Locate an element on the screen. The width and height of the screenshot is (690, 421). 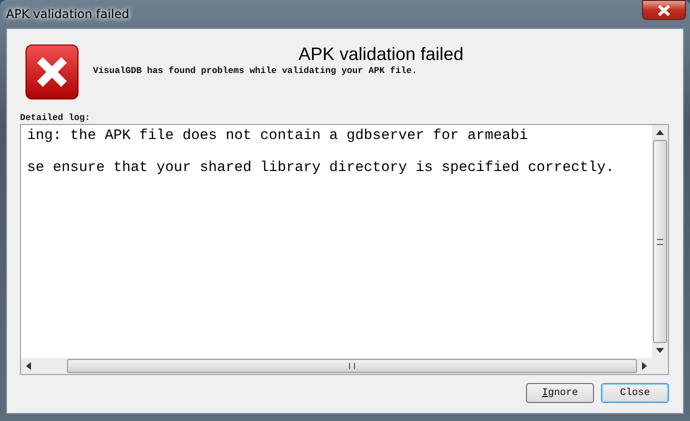
scroll-right-icon is located at coordinates (644, 366).